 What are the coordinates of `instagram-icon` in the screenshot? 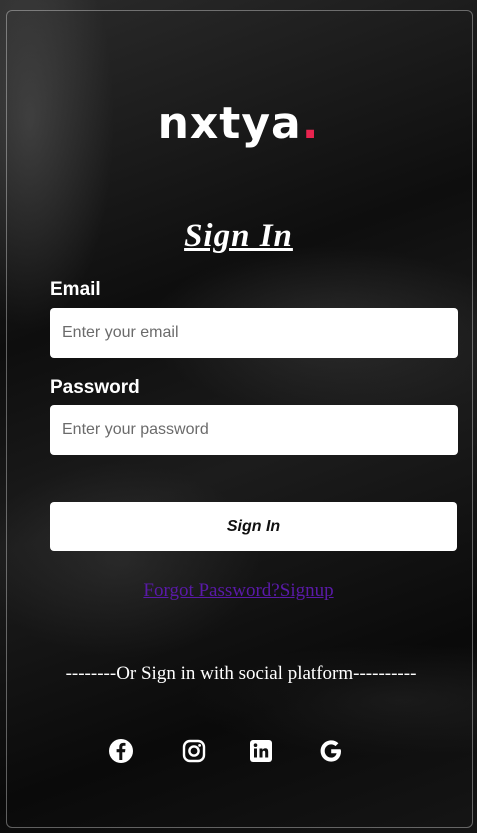 It's located at (194, 751).